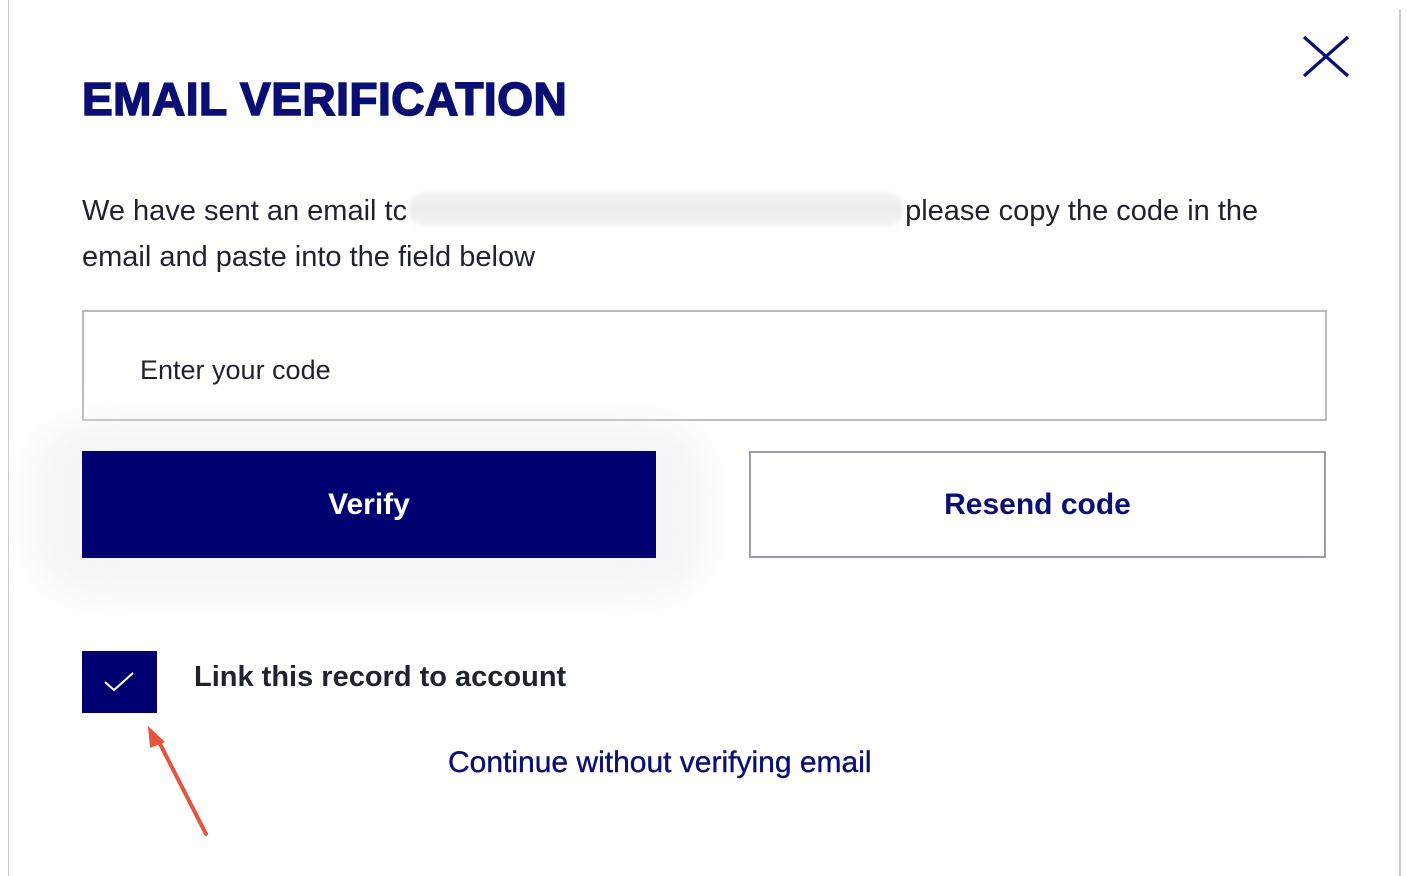 The height and width of the screenshot is (876, 1407). I want to click on redacted-email, so click(656, 209).